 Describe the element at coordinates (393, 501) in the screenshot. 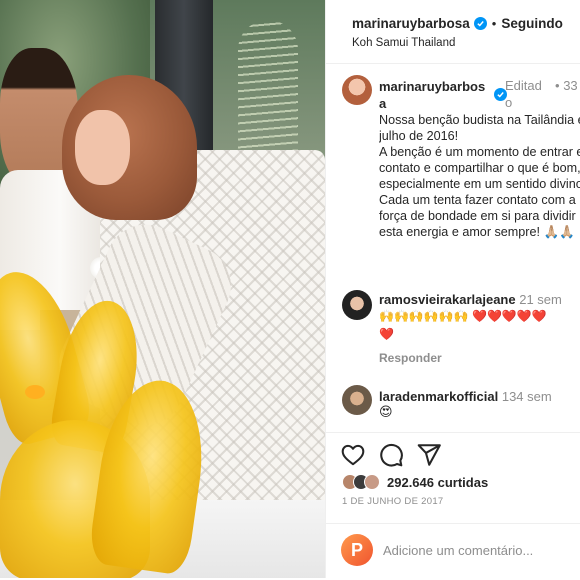

I see `post-date: 1 DE JUNHO DE 2017` at that location.